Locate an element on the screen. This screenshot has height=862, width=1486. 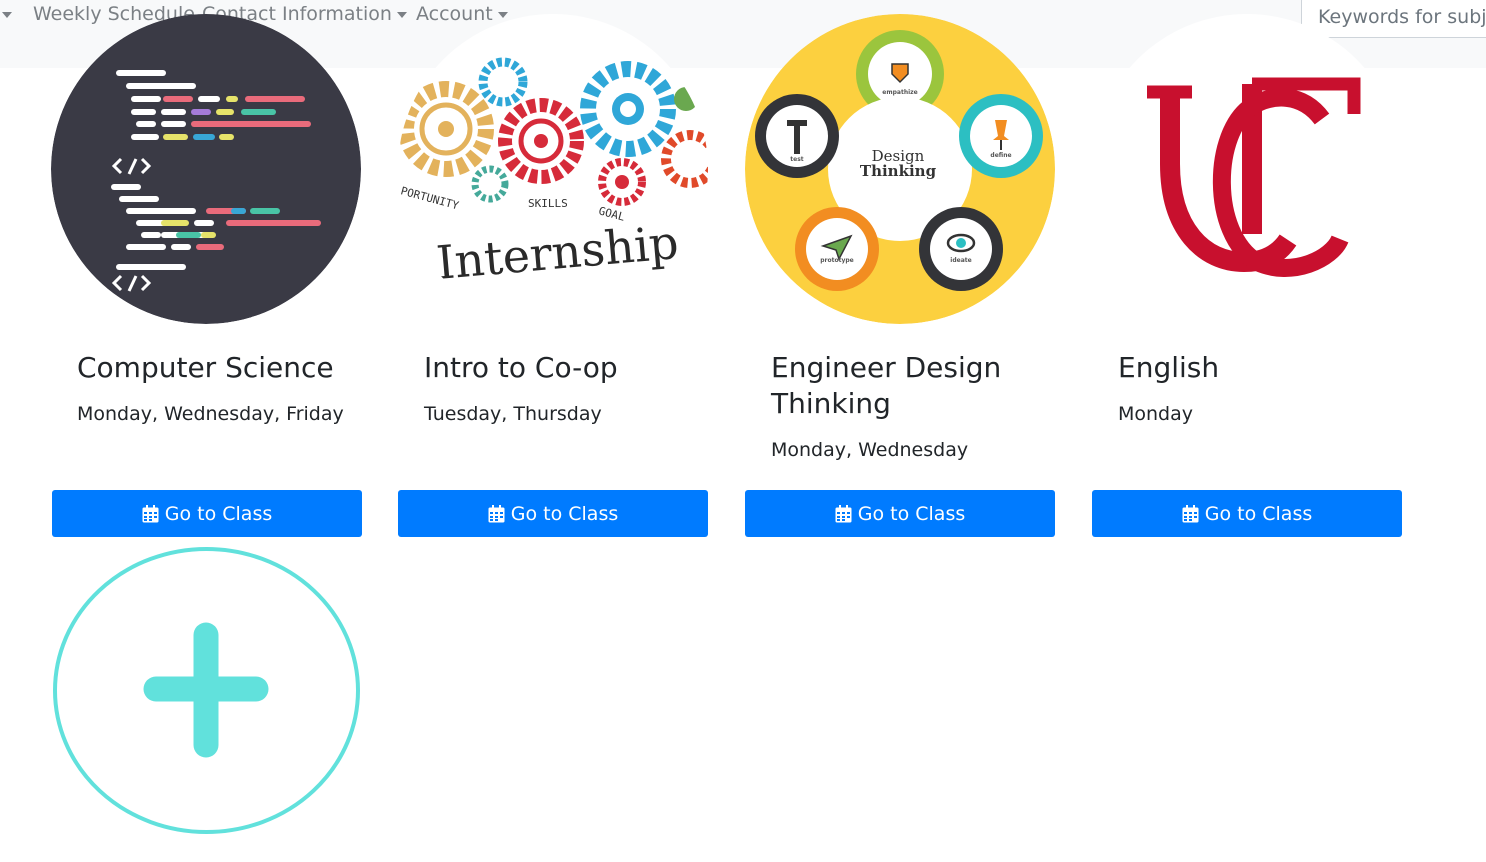
card-days-computer-science: Monday, Wednesday, Friday is located at coordinates (210, 414).